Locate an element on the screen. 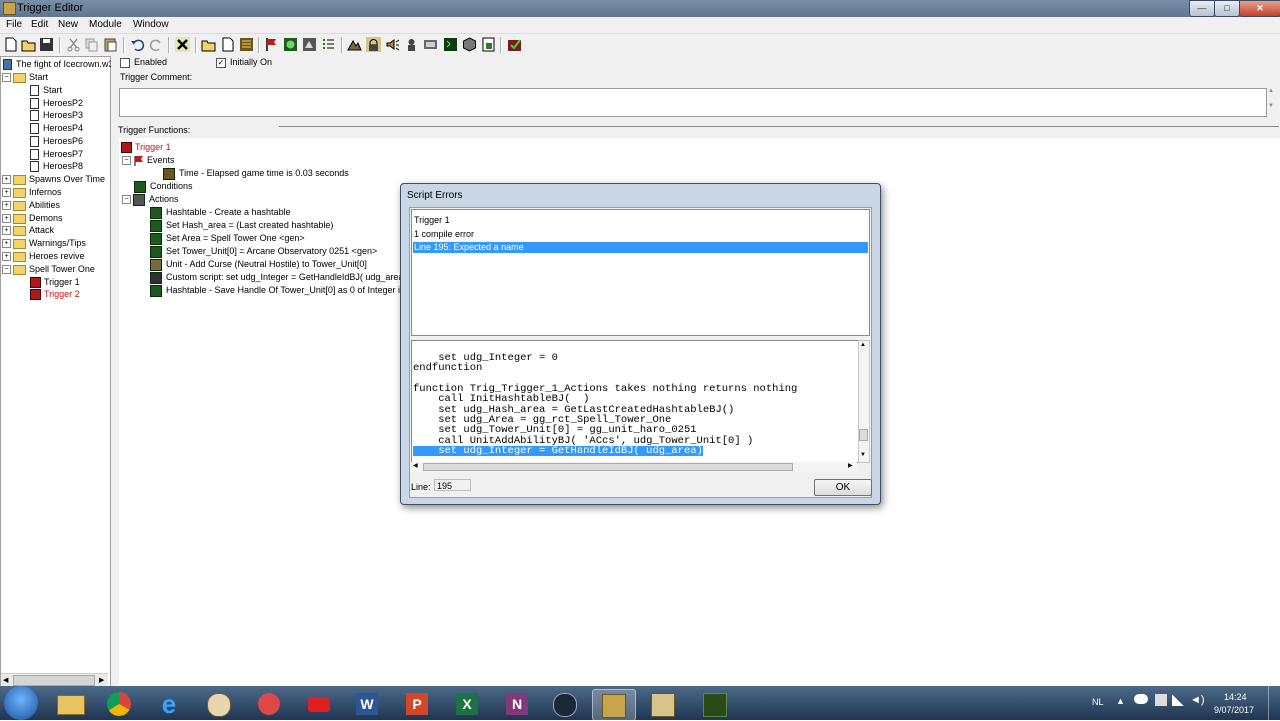  menu-new: New is located at coordinates (68, 24).